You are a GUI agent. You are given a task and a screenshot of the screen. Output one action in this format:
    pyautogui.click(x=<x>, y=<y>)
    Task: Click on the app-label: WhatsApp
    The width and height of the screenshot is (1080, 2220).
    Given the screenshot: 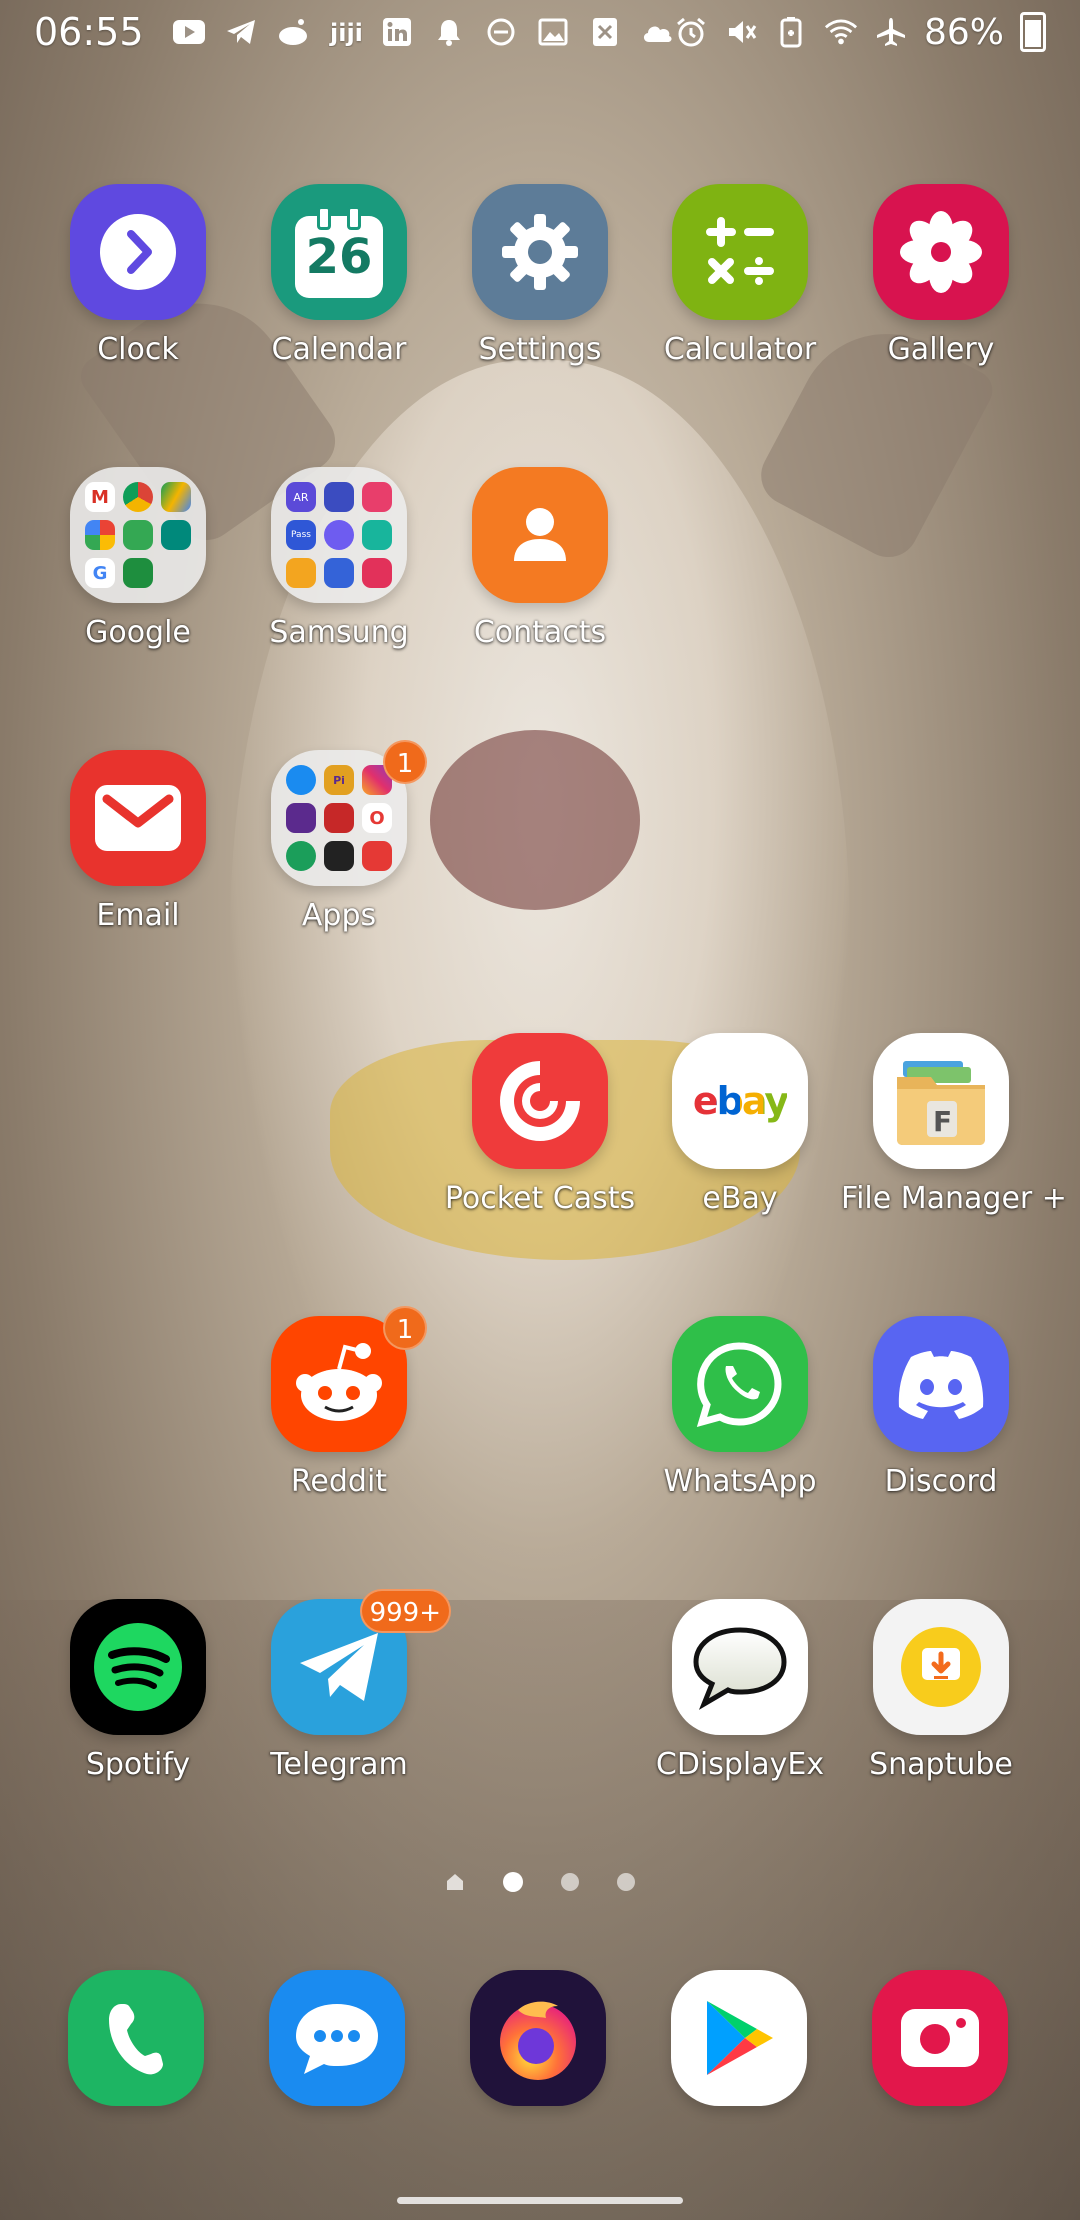 What is the action you would take?
    pyautogui.click(x=740, y=1481)
    